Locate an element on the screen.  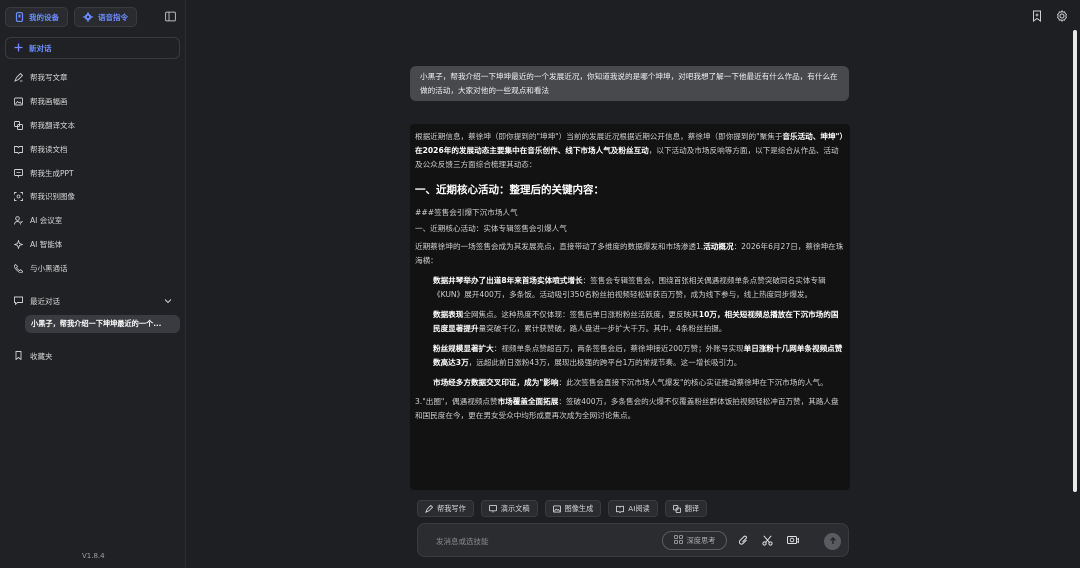
new-chat-button: 新对话 is located at coordinates (92, 48).